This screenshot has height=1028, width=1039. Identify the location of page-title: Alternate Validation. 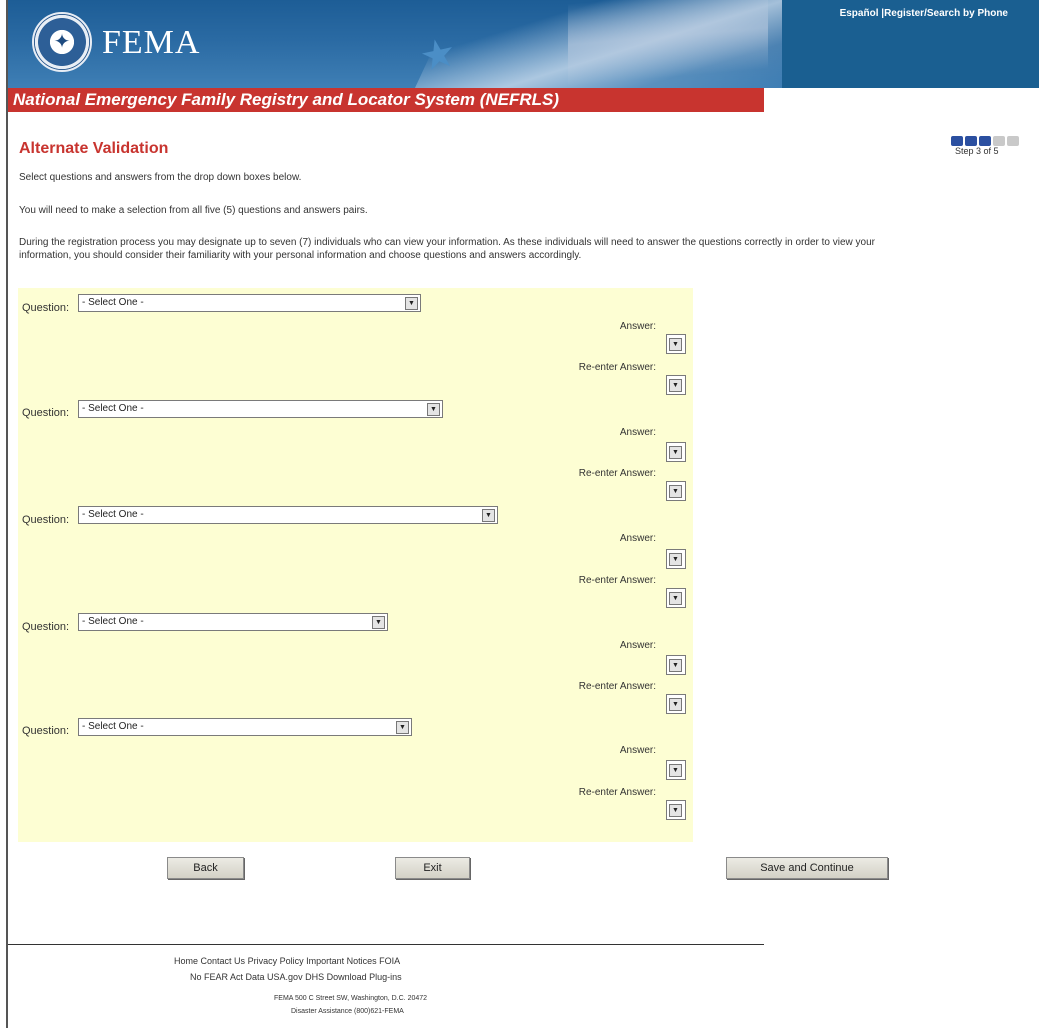
(94, 148).